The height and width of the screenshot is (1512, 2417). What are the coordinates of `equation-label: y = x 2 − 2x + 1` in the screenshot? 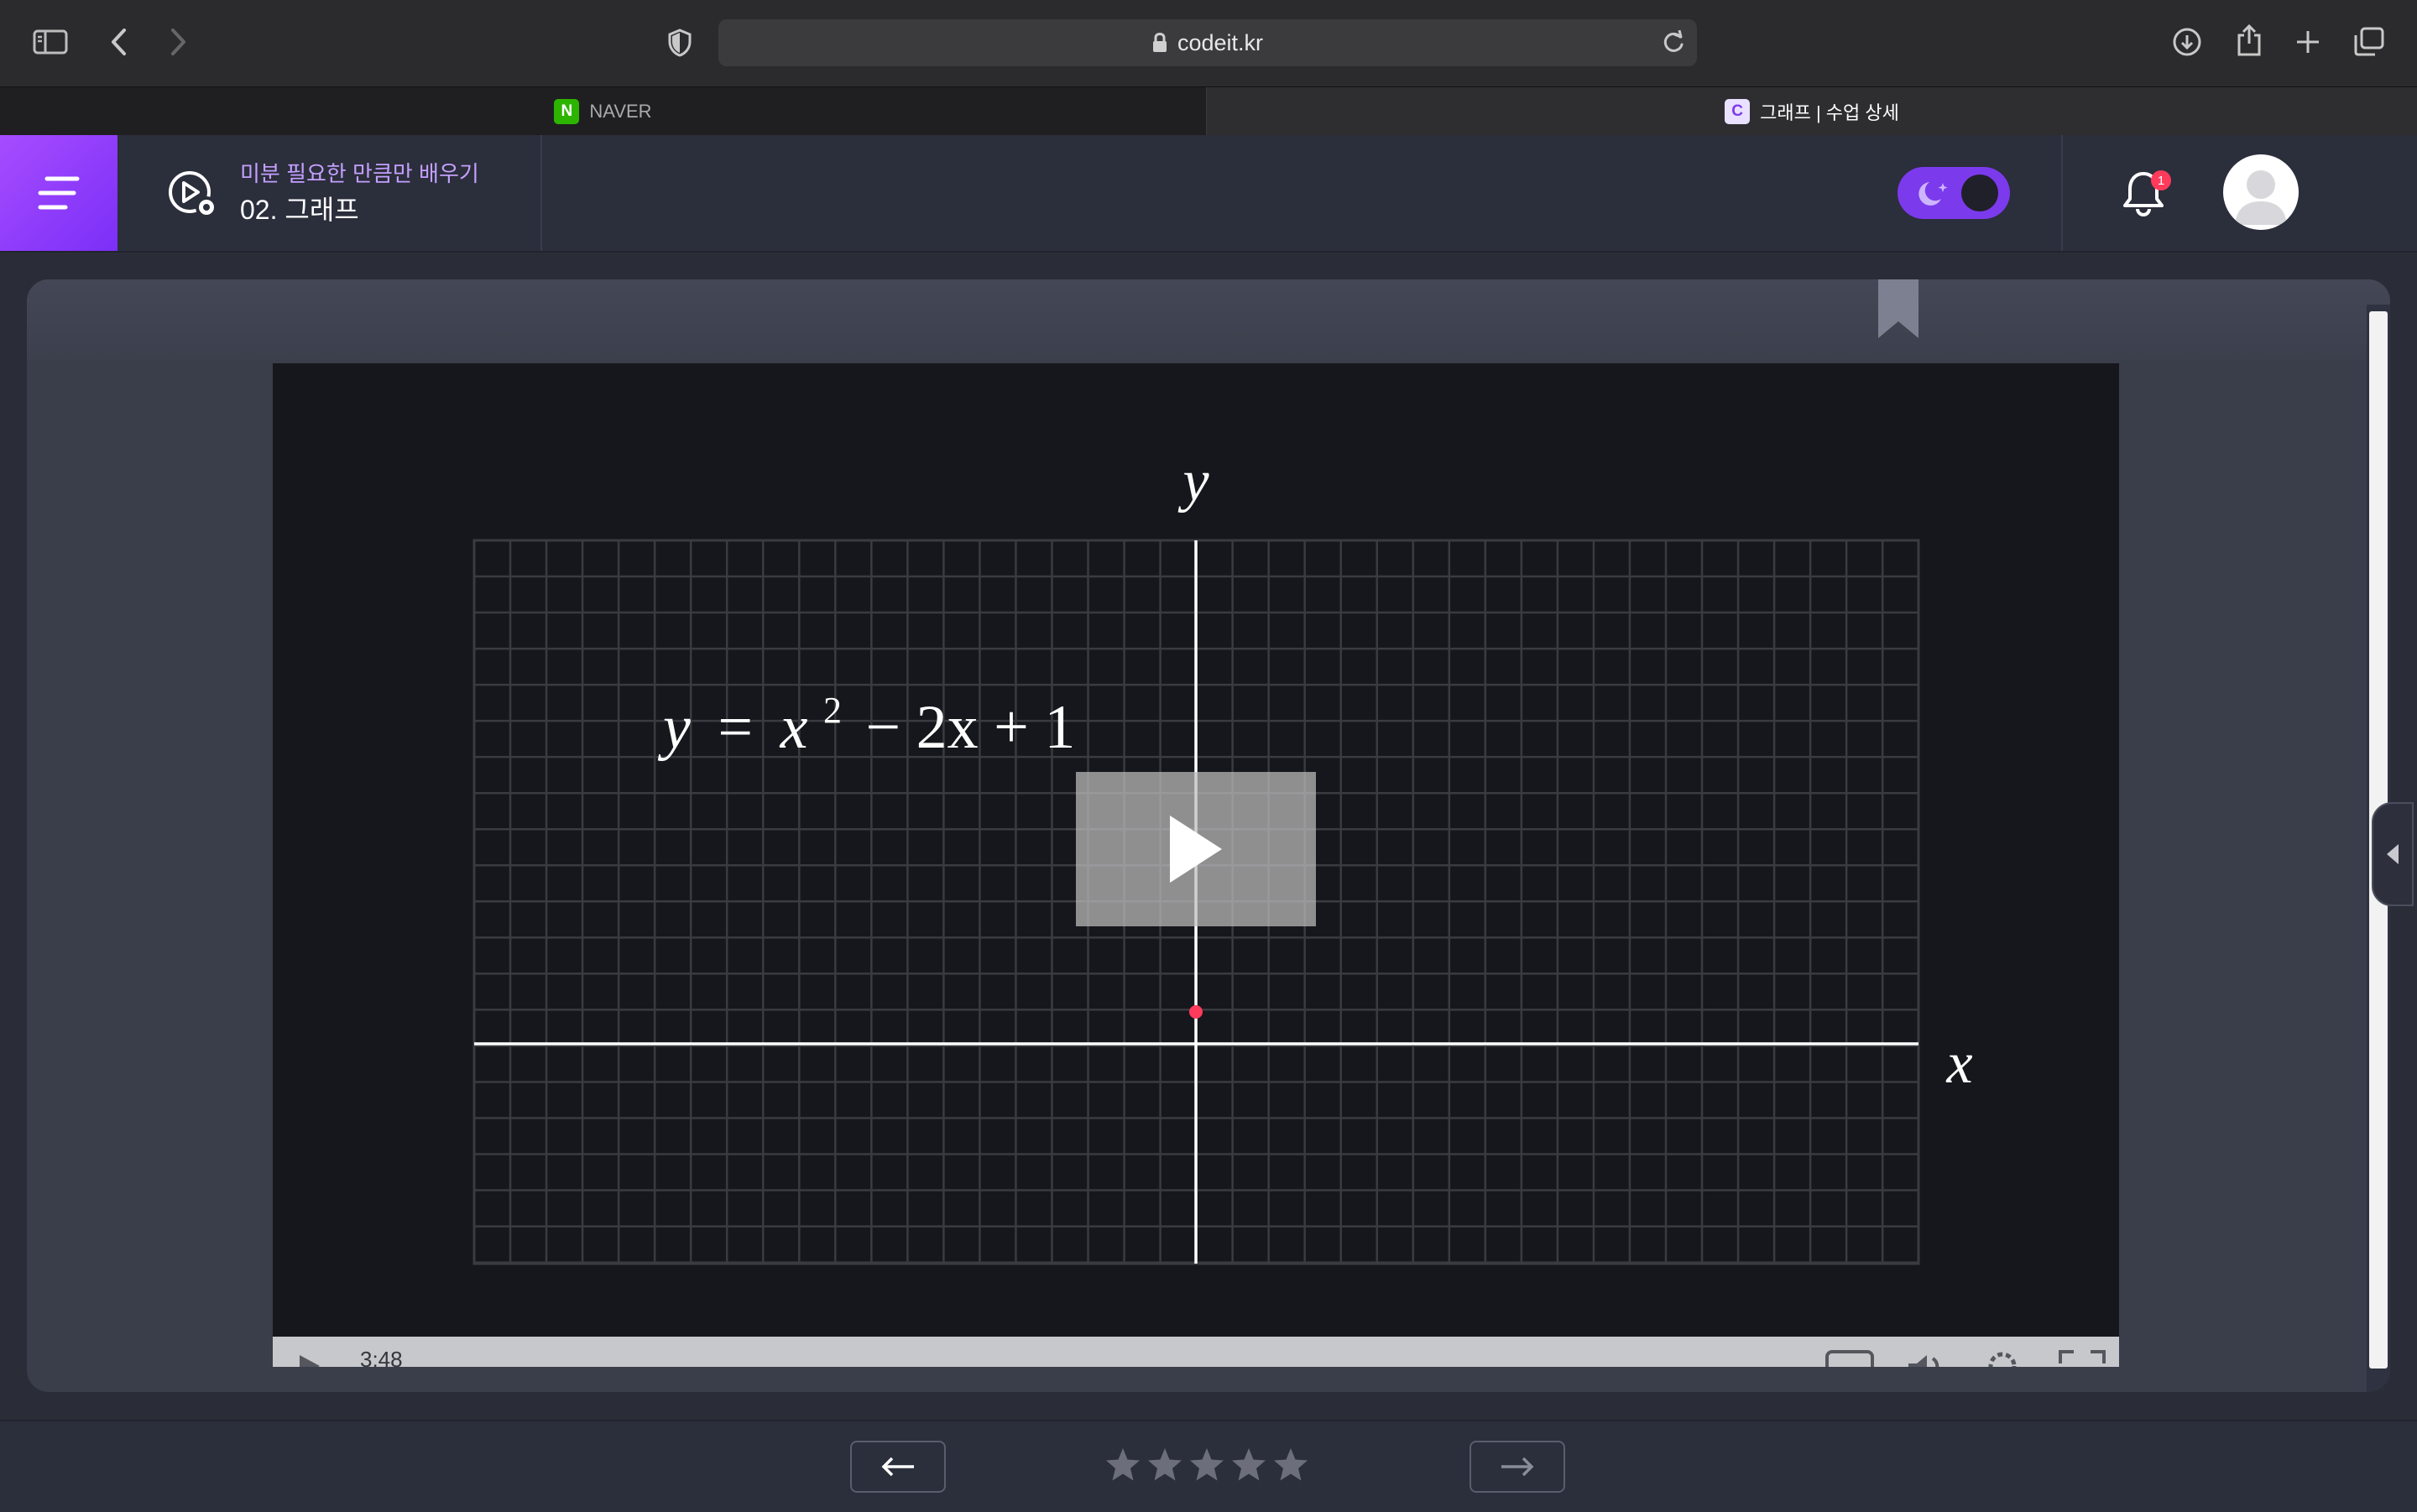 It's located at (866, 715).